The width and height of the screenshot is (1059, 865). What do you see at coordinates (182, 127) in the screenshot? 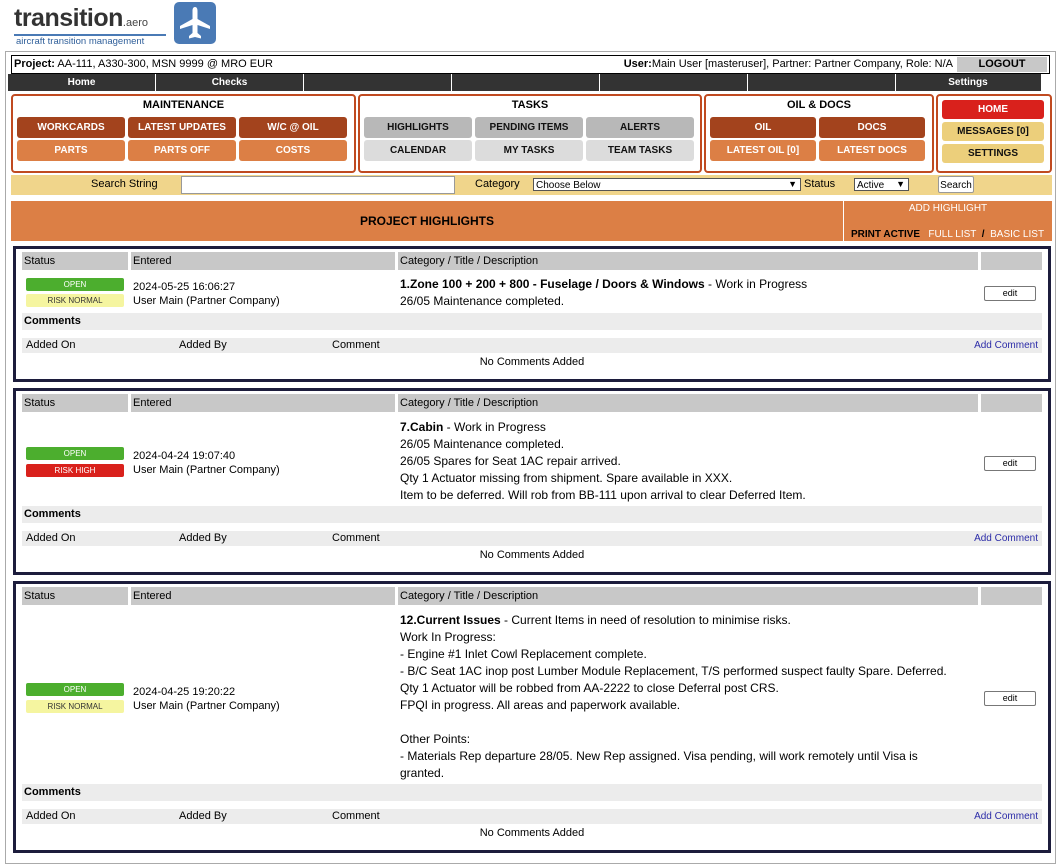
I see `latest-updates-button: LATEST UPDATES` at bounding box center [182, 127].